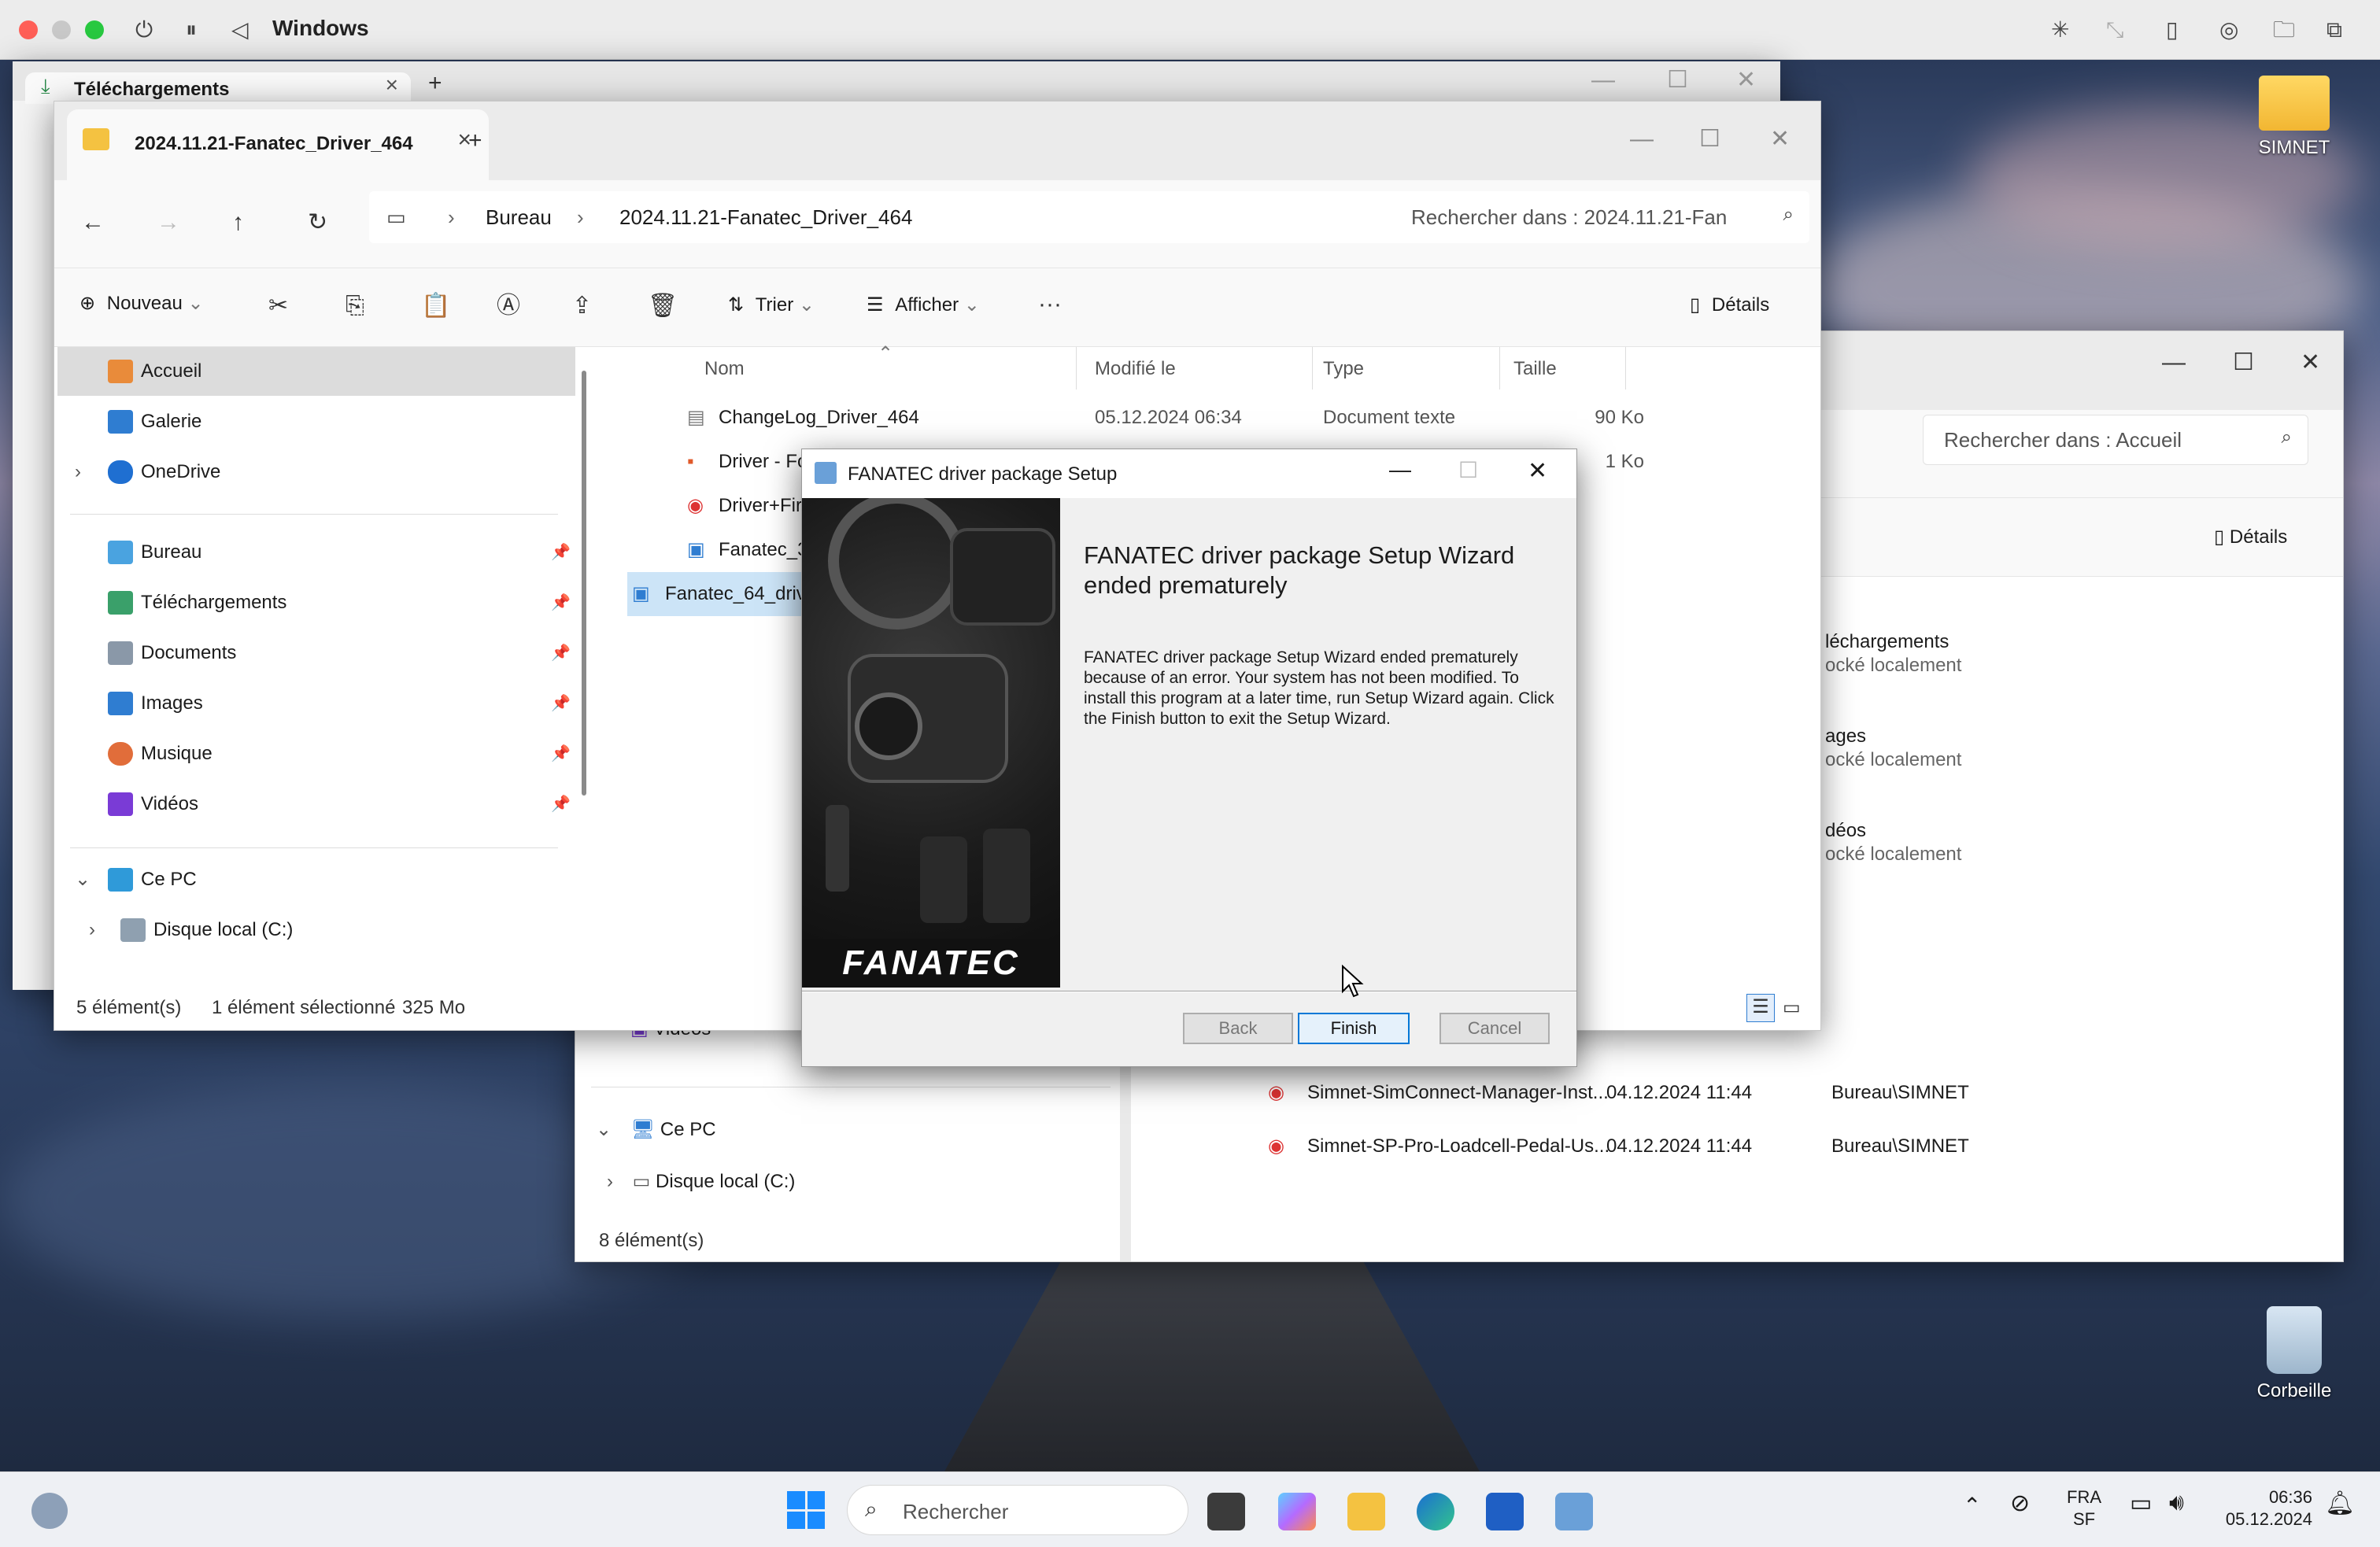 The image size is (2380, 1547). Describe the element at coordinates (923, 305) in the screenshot. I see `view-button: ☰ Afficher ⌄` at that location.